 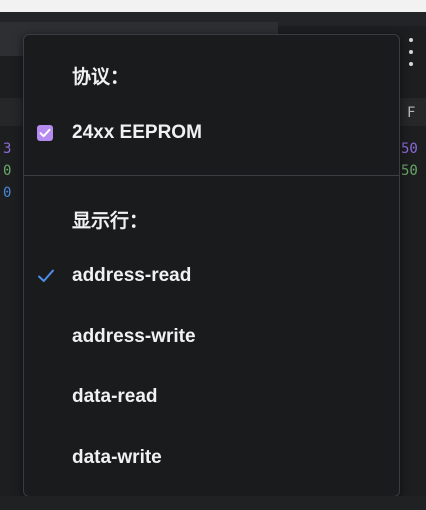 I want to click on protocol-title-label: 协议：, so click(x=101, y=77).